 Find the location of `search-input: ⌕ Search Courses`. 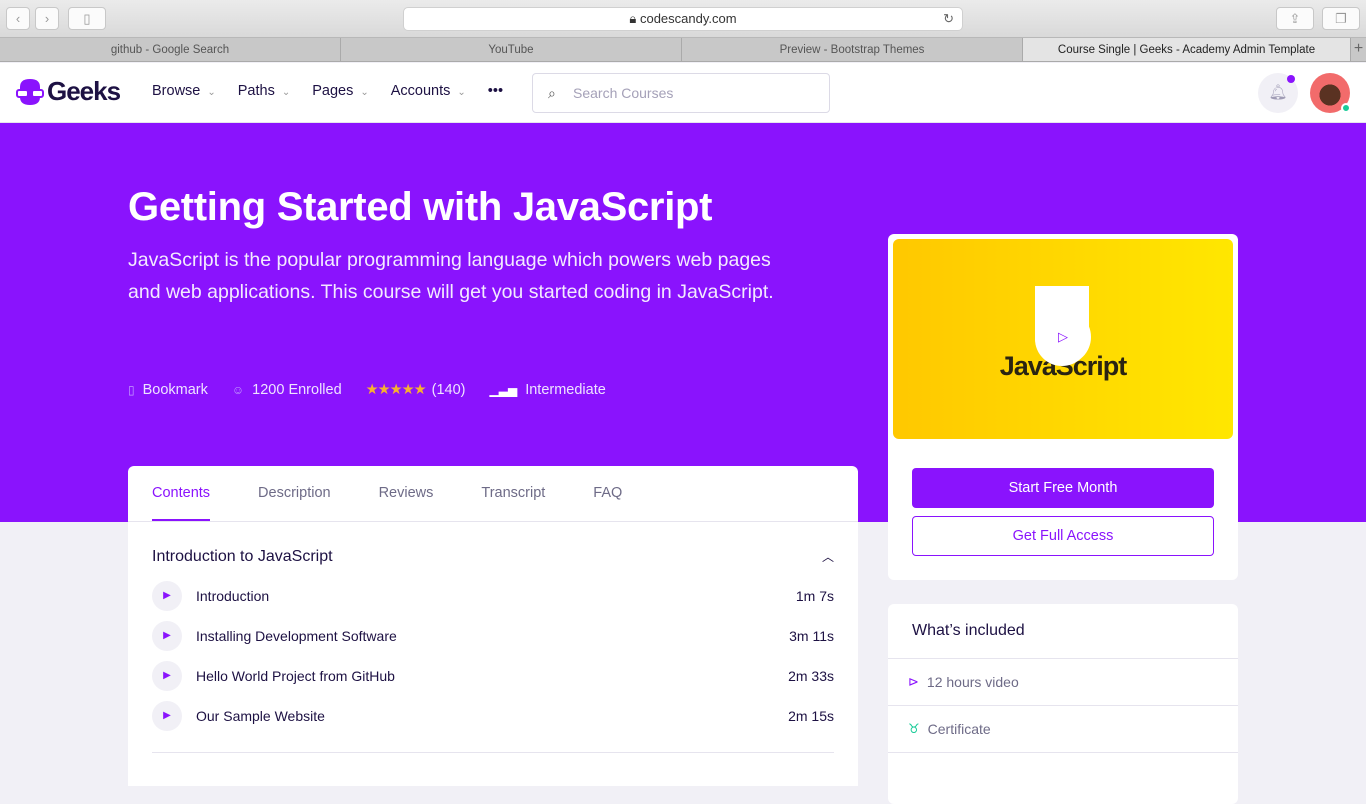

search-input: ⌕ Search Courses is located at coordinates (681, 93).